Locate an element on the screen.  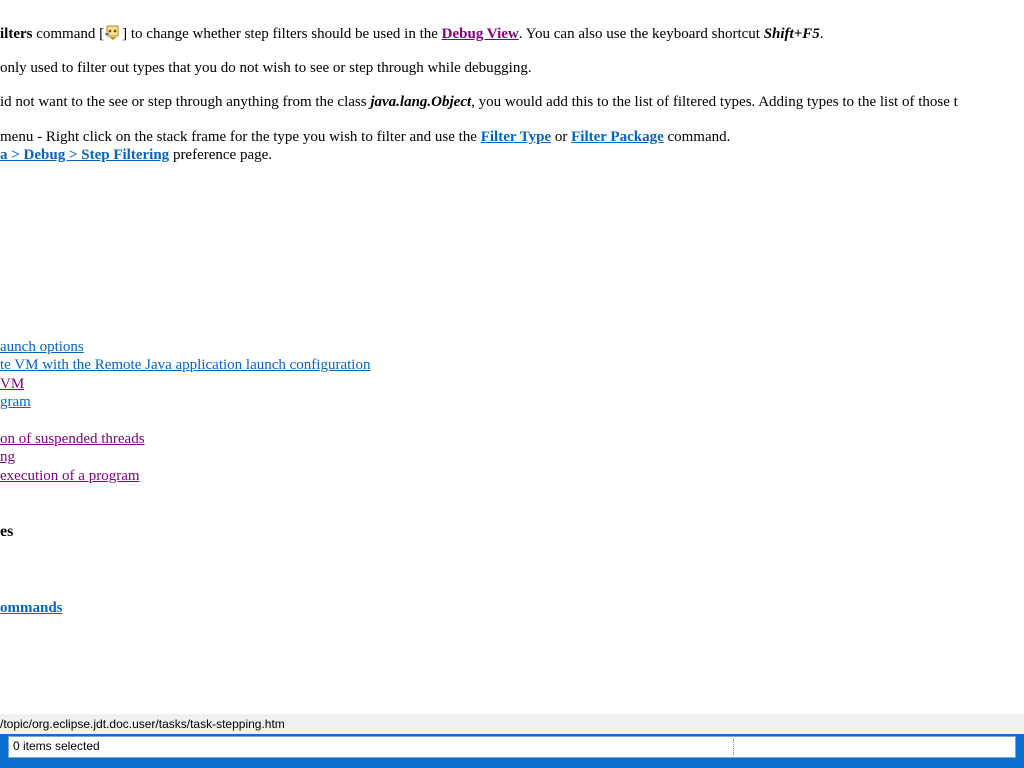
status-panel: 0 items selected is located at coordinates (512, 747).